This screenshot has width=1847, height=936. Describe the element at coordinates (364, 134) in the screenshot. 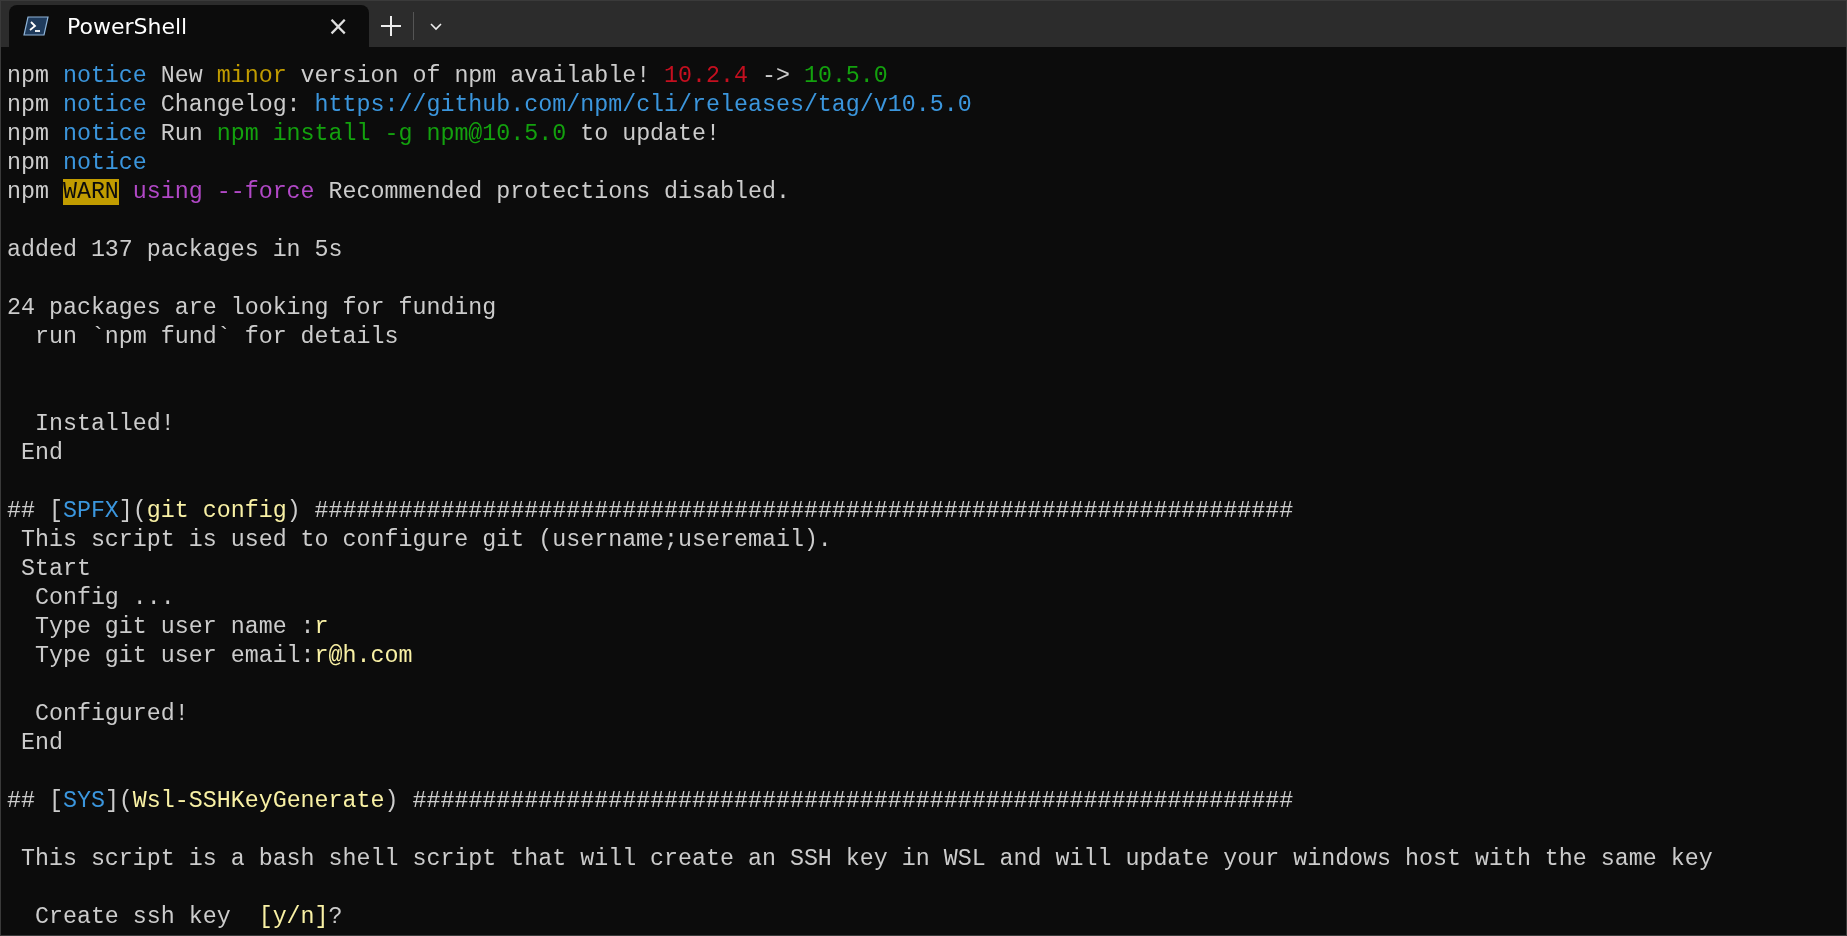

I see `terminal-line: npm notice Run npm install -g npm@10.5.0 to update!` at that location.